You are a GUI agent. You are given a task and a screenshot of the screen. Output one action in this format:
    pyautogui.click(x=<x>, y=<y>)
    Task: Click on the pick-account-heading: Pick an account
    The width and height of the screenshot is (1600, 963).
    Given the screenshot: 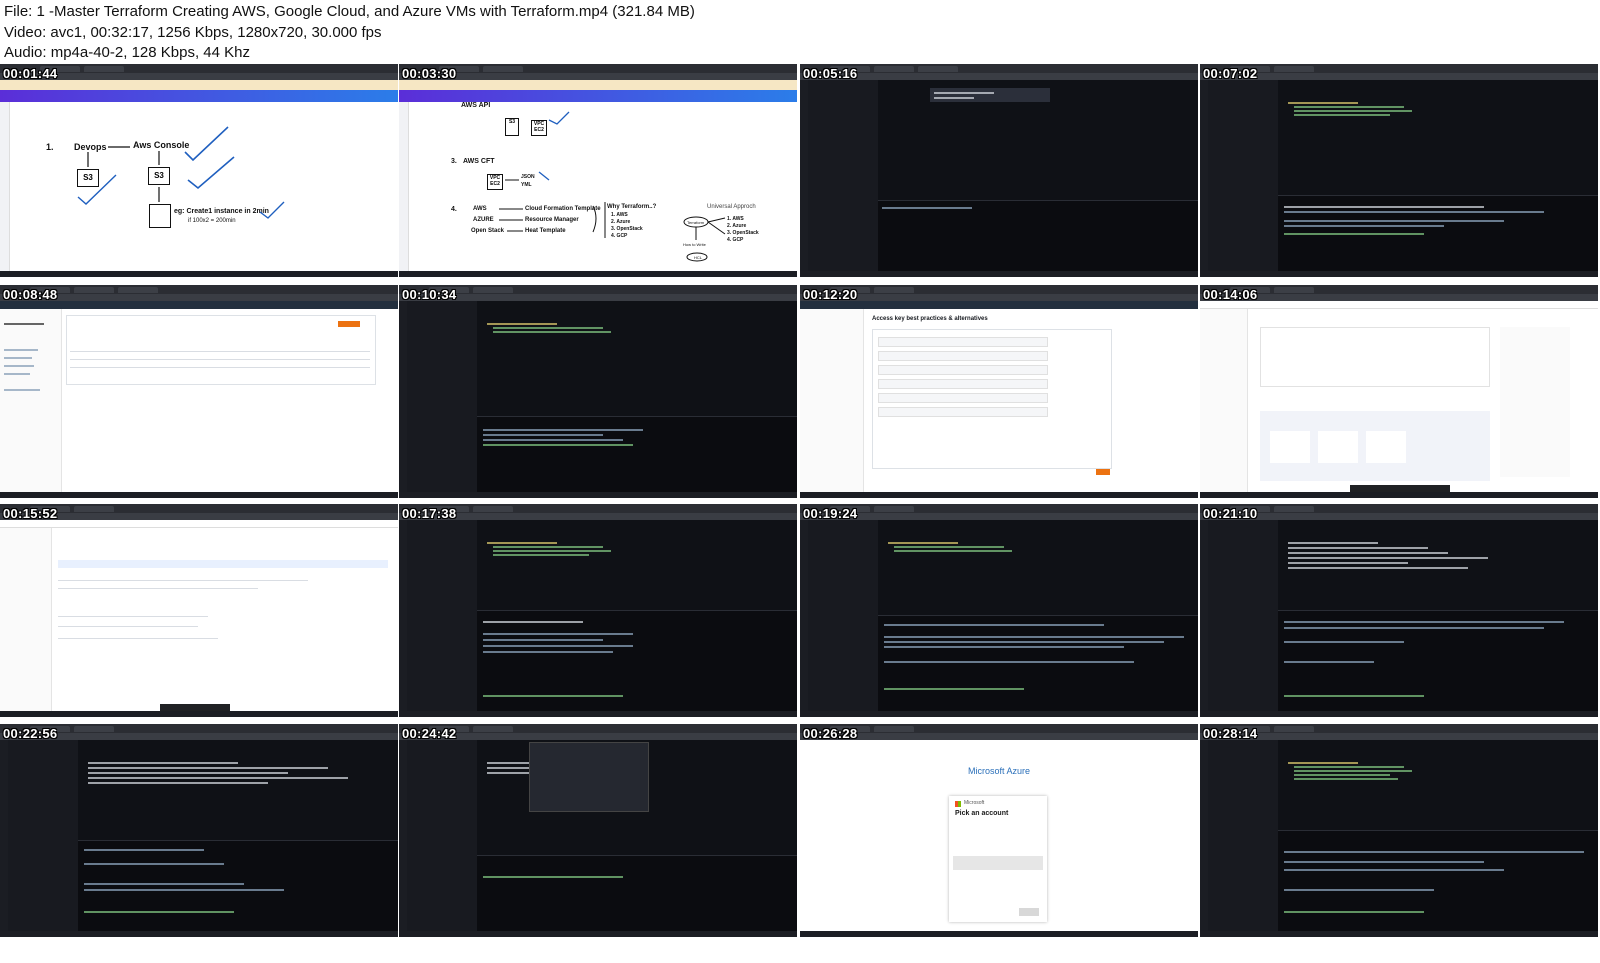 What is the action you would take?
    pyautogui.click(x=982, y=813)
    